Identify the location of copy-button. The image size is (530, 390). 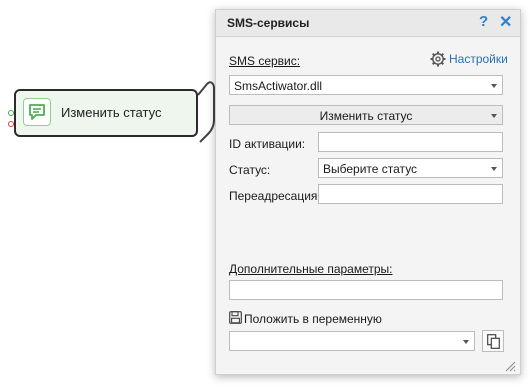
(493, 341).